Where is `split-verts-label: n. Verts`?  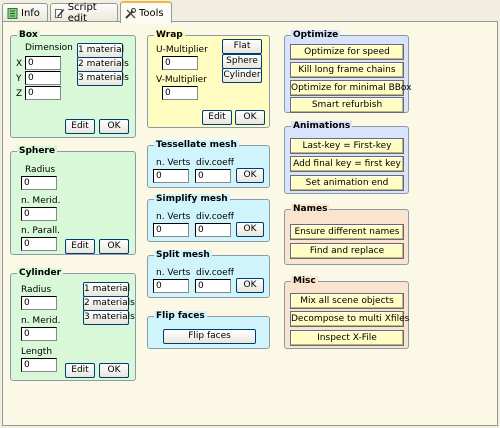
split-verts-label: n. Verts is located at coordinates (173, 273).